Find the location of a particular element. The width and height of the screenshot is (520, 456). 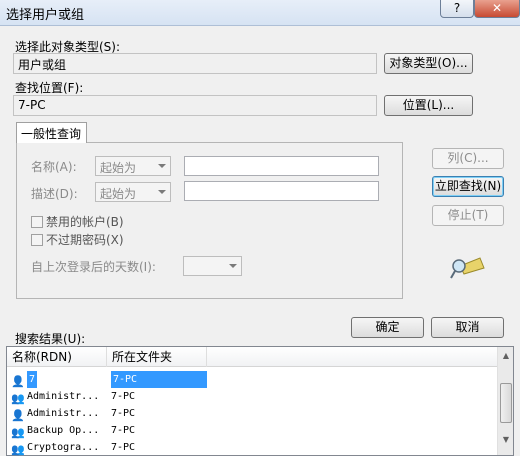

search-flashlight-icon is located at coordinates (467, 268).